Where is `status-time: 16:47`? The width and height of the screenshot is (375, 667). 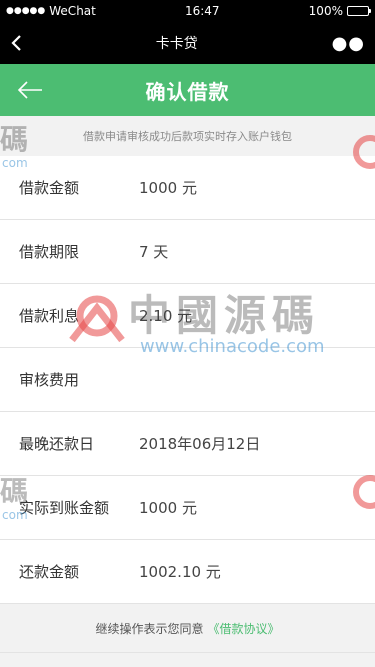
status-time: 16:47 is located at coordinates (202, 11).